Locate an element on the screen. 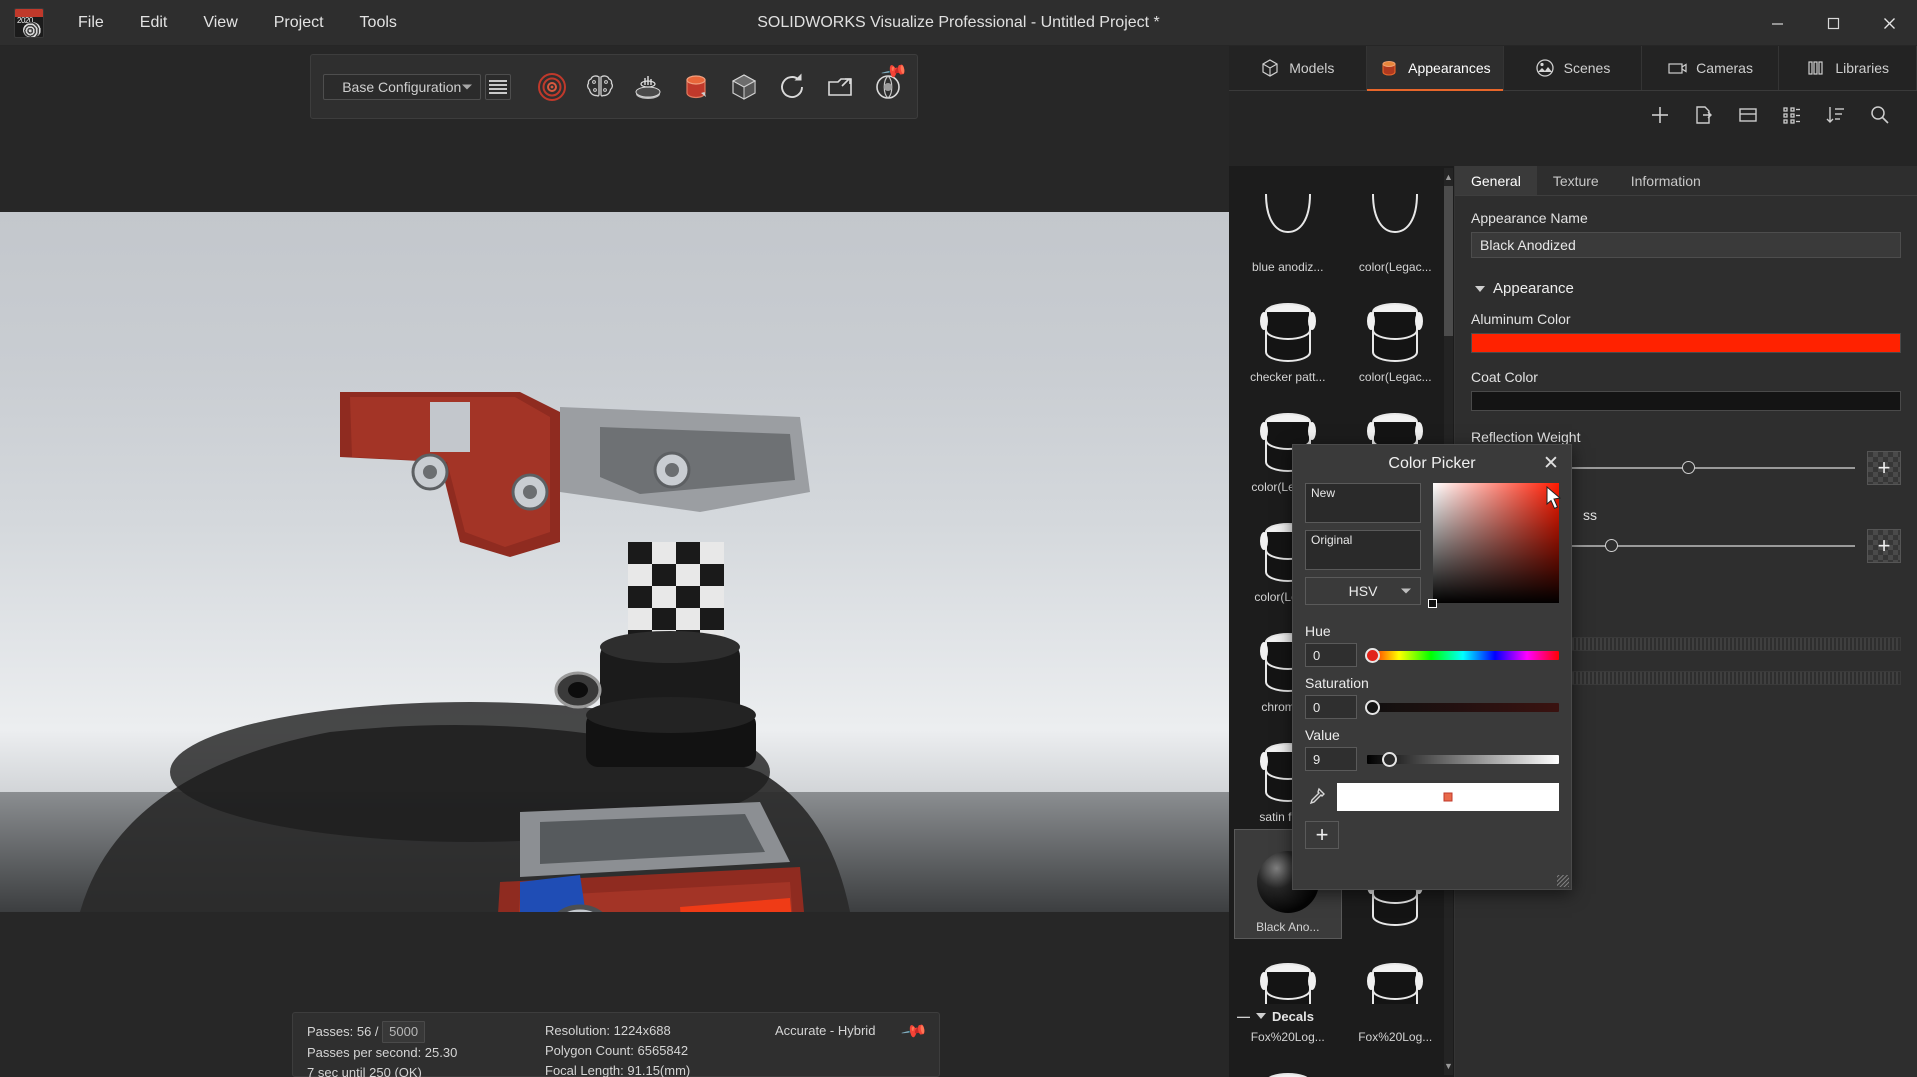 The height and width of the screenshot is (1077, 1917). roughness-add-texture-button: + is located at coordinates (1884, 546).